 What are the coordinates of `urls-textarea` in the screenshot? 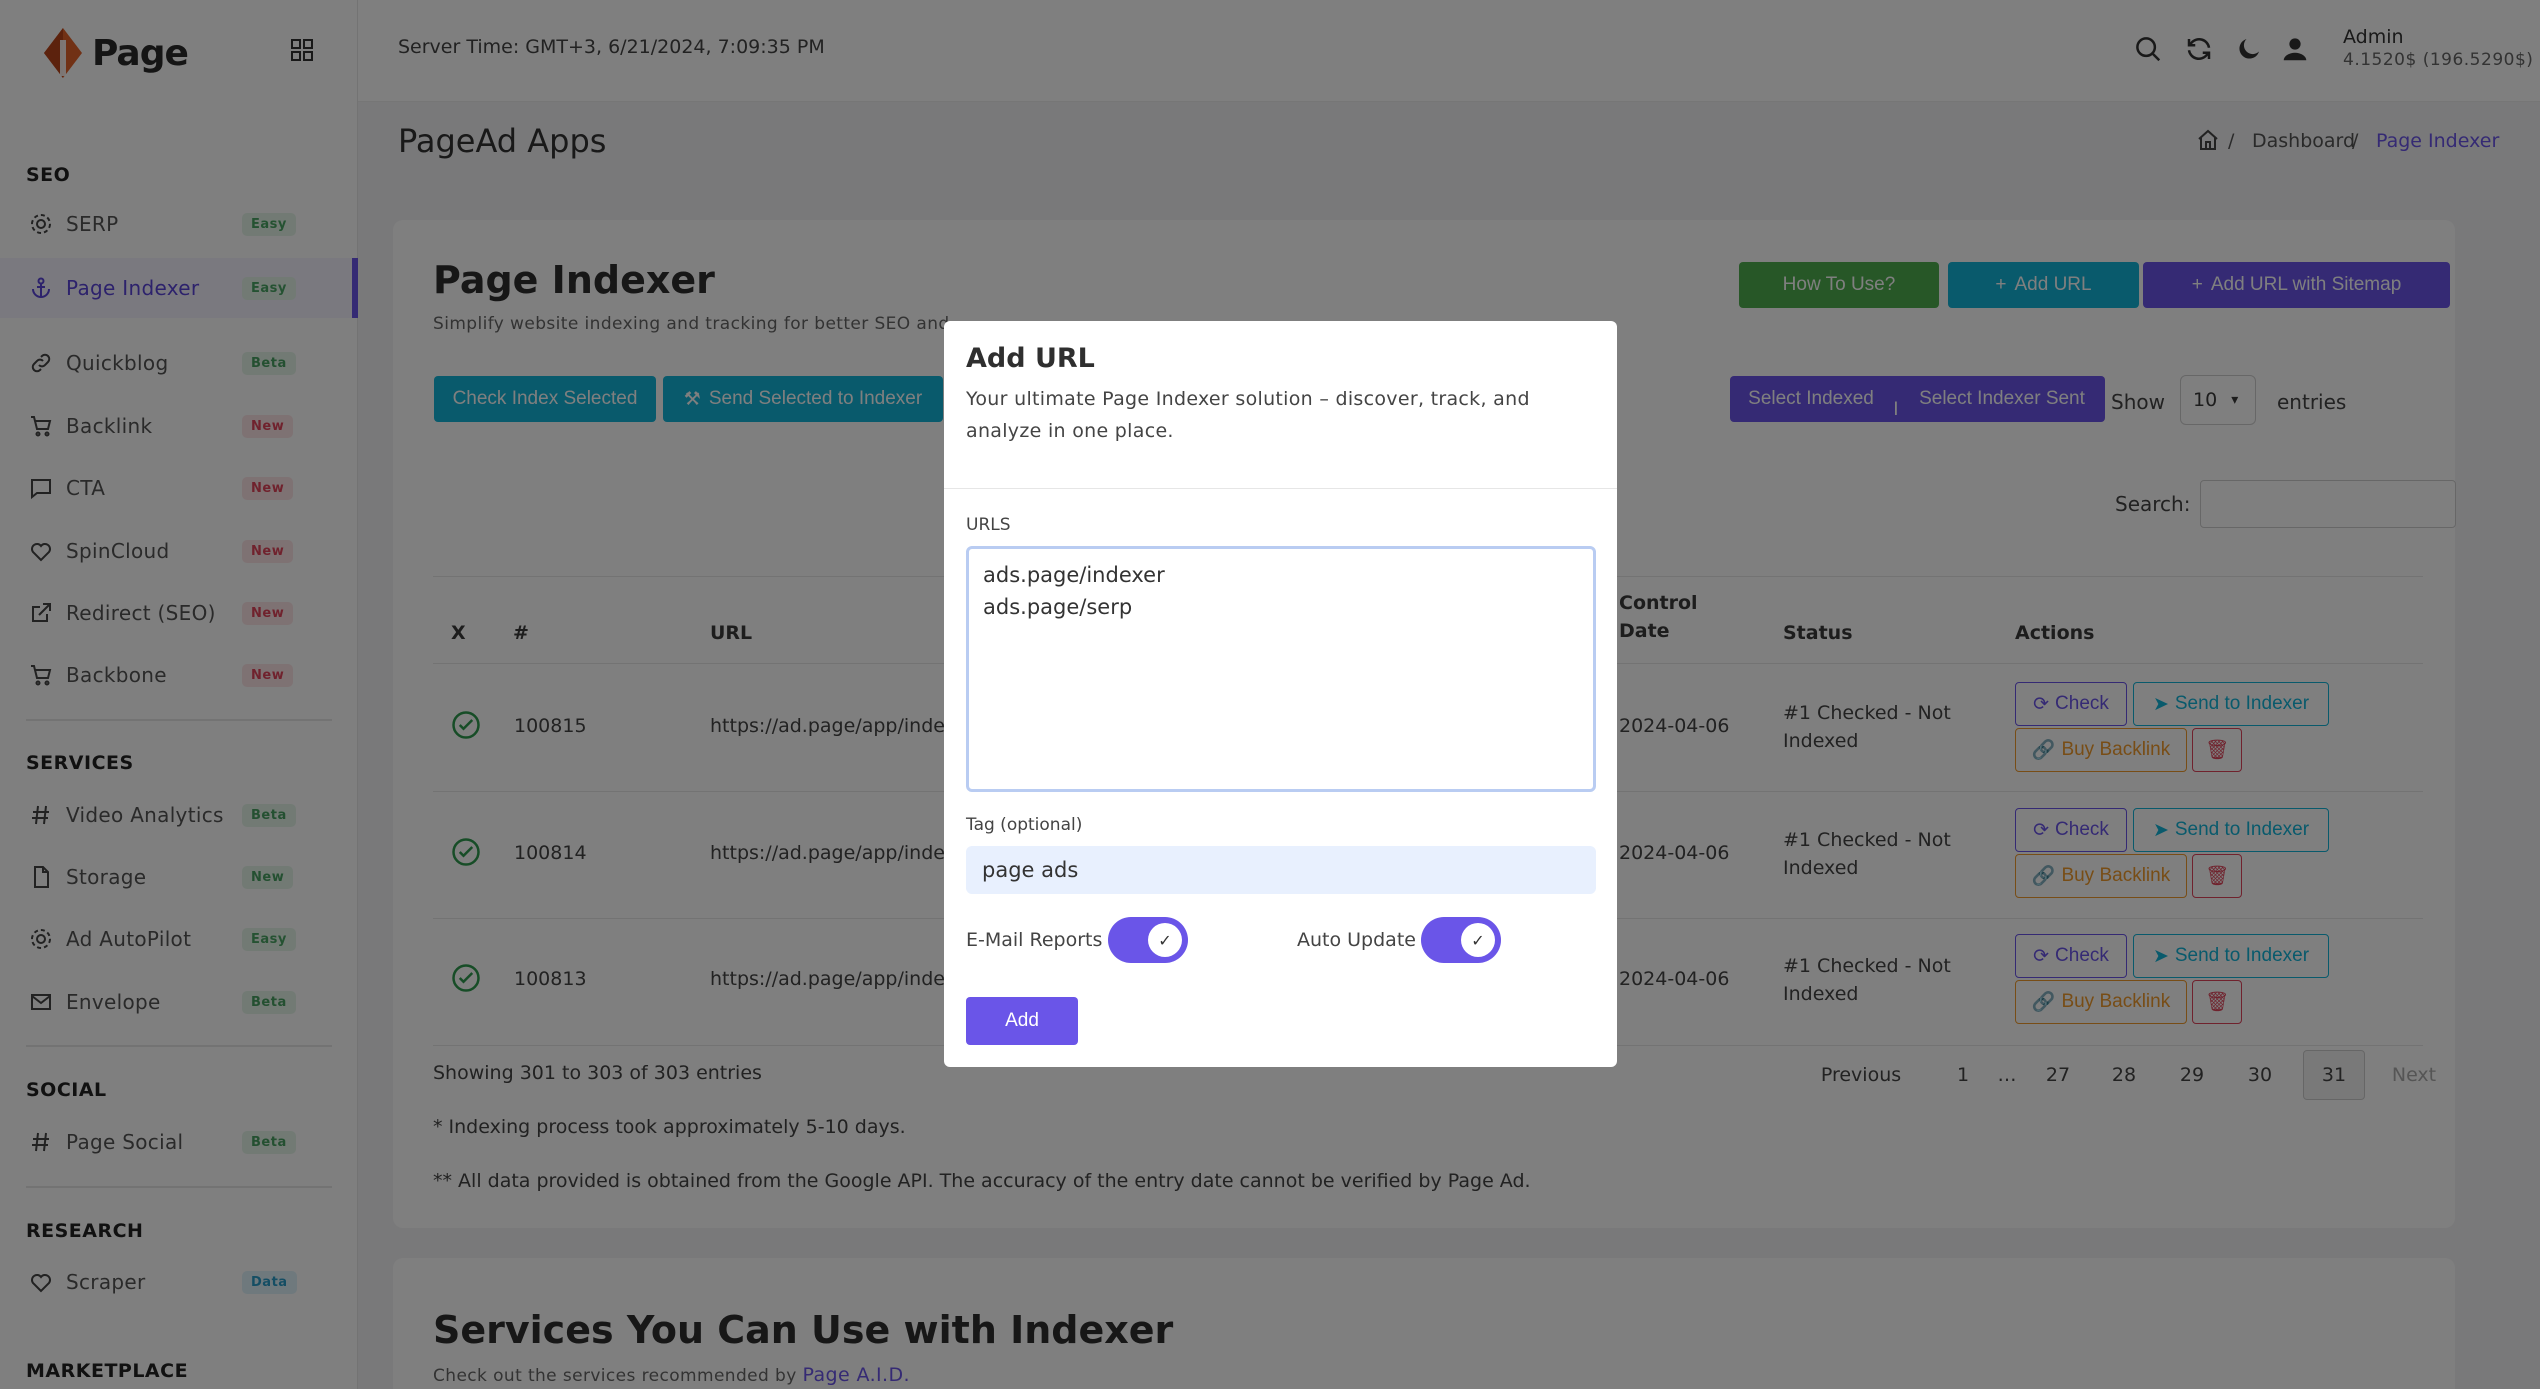 It's located at (1281, 669).